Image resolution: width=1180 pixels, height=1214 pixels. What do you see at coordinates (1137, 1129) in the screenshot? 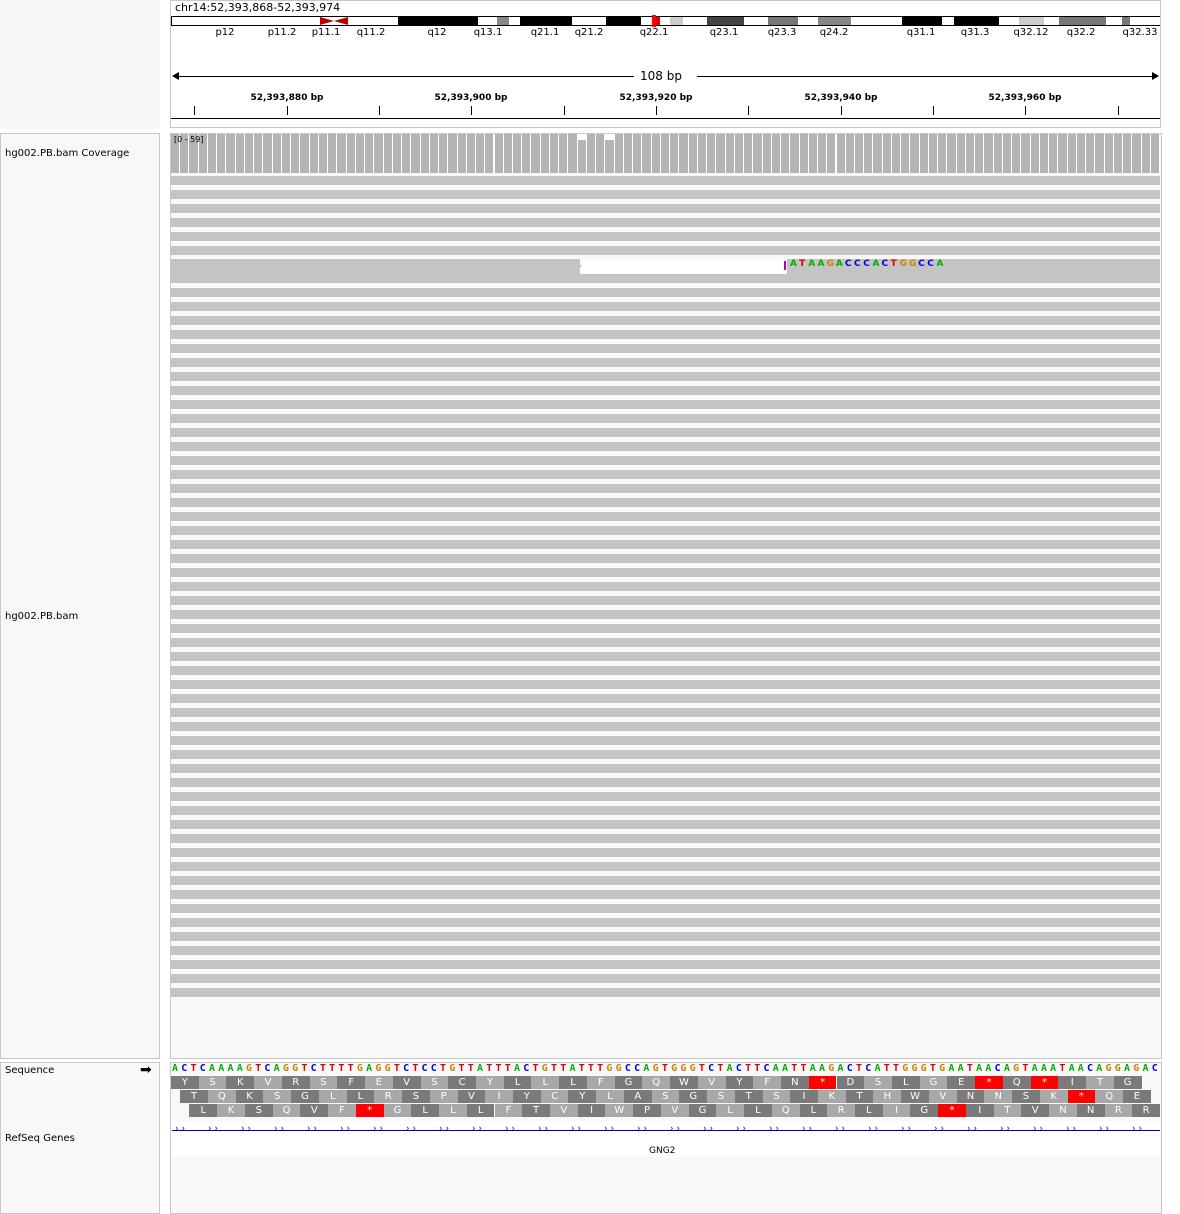
I see `strand-chevron-icon: › ›` at bounding box center [1137, 1129].